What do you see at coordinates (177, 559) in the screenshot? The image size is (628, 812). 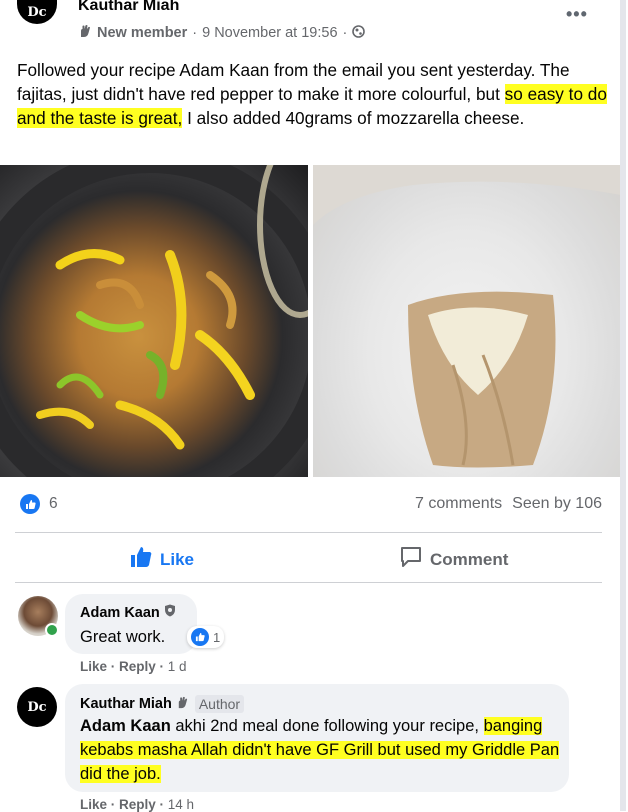 I see `like-button-label: Like` at bounding box center [177, 559].